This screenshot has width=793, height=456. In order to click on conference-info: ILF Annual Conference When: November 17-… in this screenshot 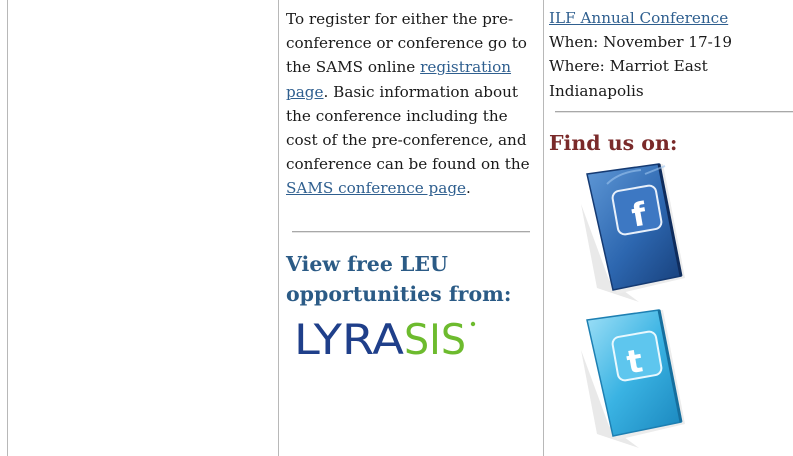, I will do `click(671, 51)`.